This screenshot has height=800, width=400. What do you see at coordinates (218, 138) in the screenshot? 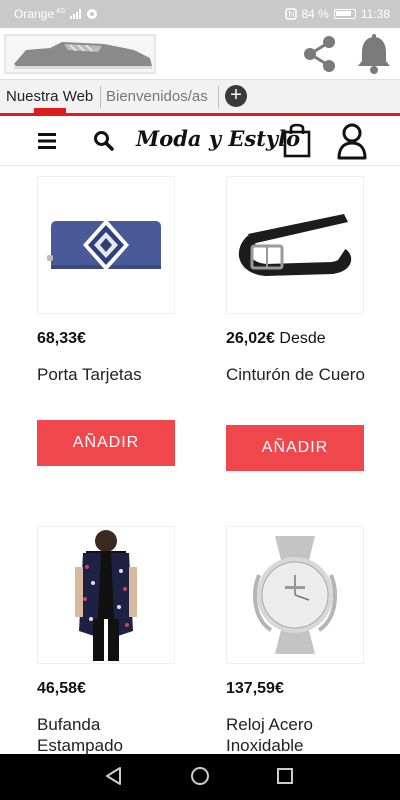
I see `site-brand-logo: Moda y Estylo` at bounding box center [218, 138].